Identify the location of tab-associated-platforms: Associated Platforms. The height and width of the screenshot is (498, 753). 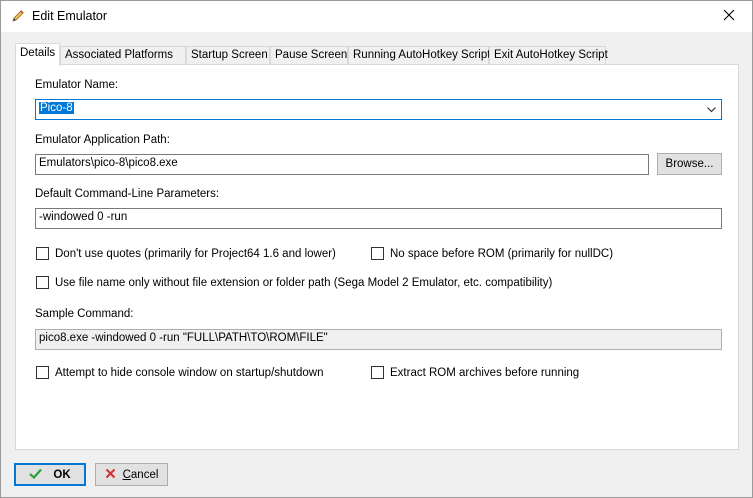
(123, 55).